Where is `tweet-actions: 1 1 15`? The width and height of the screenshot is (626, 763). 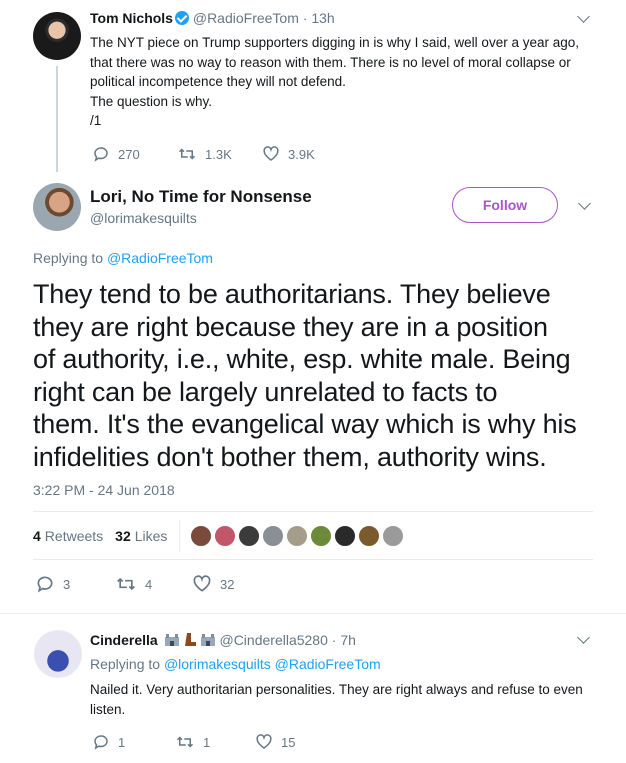 tweet-actions: 1 1 15 is located at coordinates (193, 742).